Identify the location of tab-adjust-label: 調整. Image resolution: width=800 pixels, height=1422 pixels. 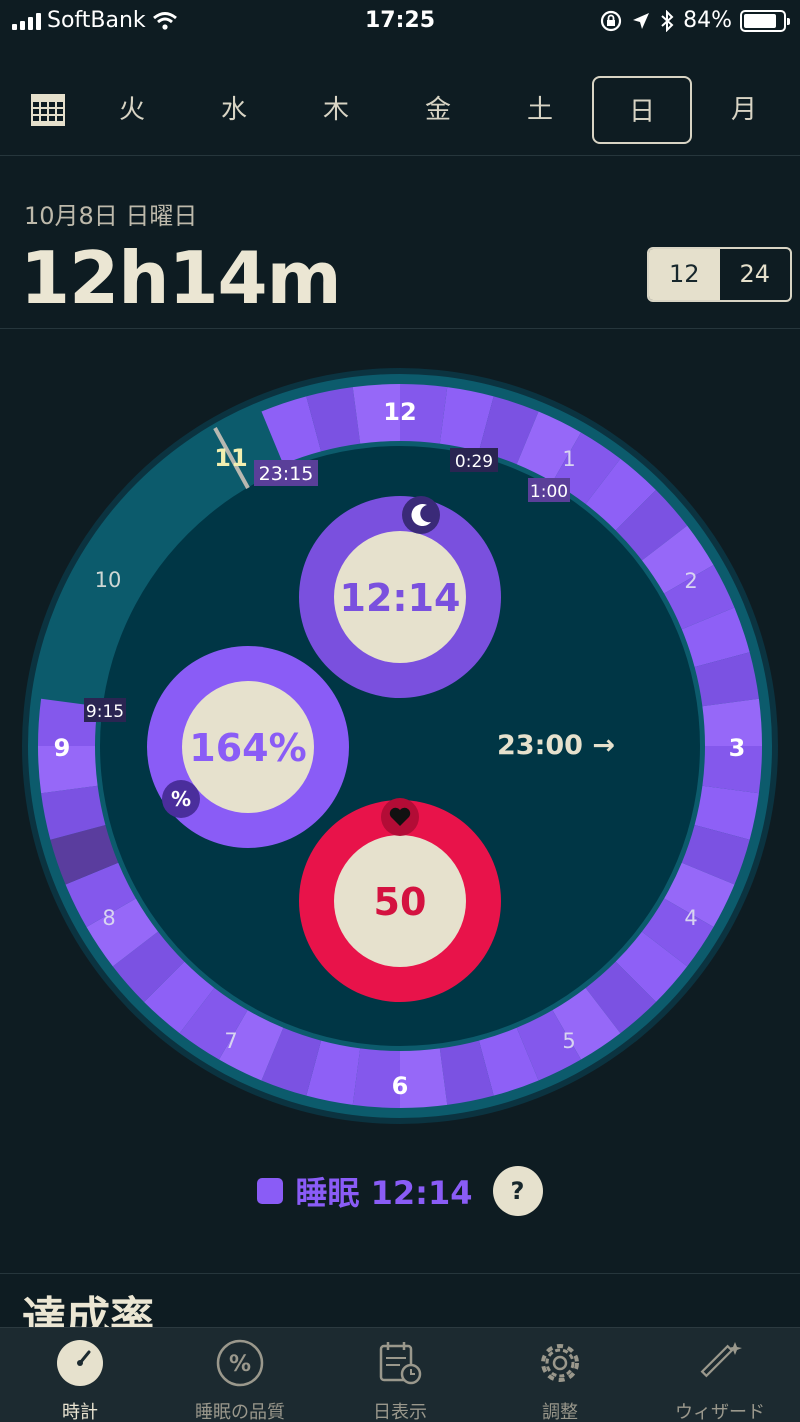
(560, 1412).